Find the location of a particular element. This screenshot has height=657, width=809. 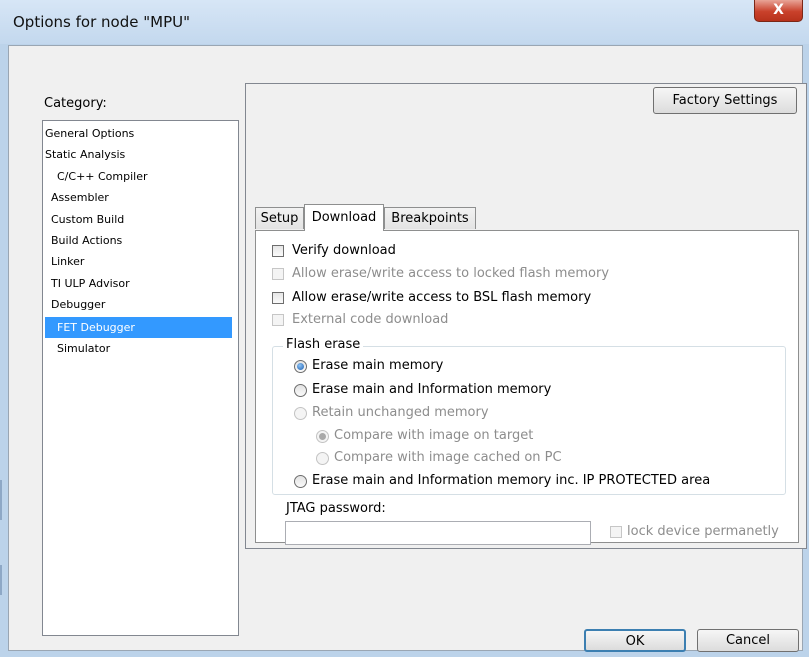

tree-item-general-options: General Options is located at coordinates (89, 133).